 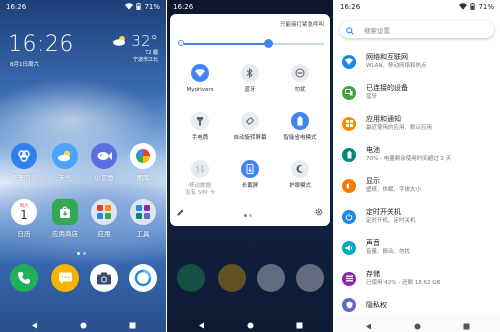 I want to click on app-weather: 天气, so click(x=65, y=162).